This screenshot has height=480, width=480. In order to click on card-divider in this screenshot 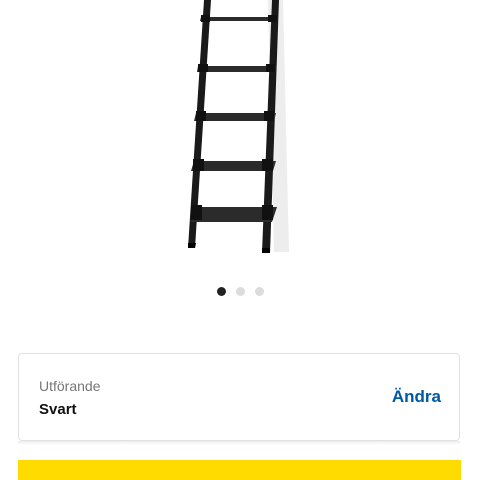, I will do `click(239, 443)`.